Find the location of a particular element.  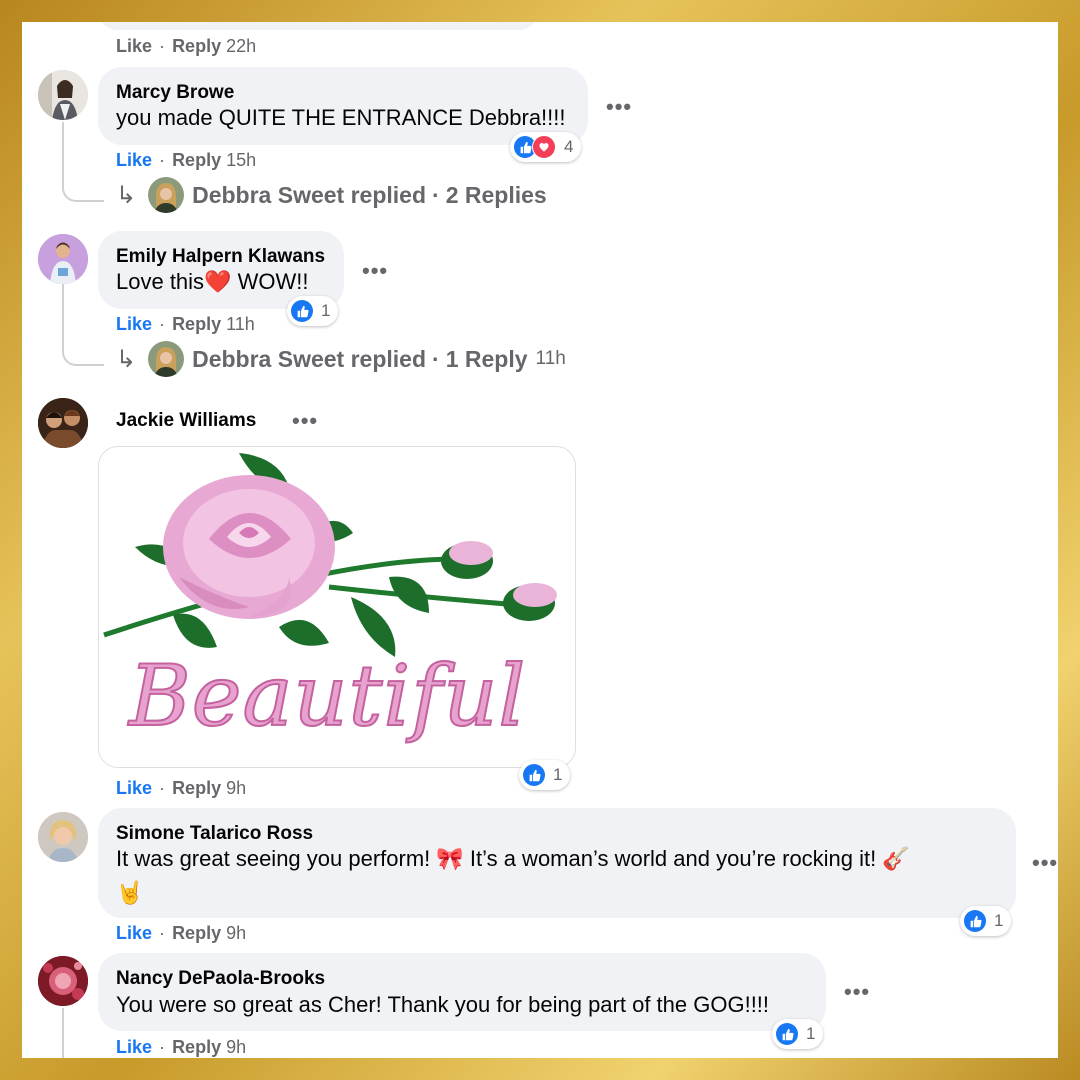

comment-author: Marcy Browe is located at coordinates (175, 93).